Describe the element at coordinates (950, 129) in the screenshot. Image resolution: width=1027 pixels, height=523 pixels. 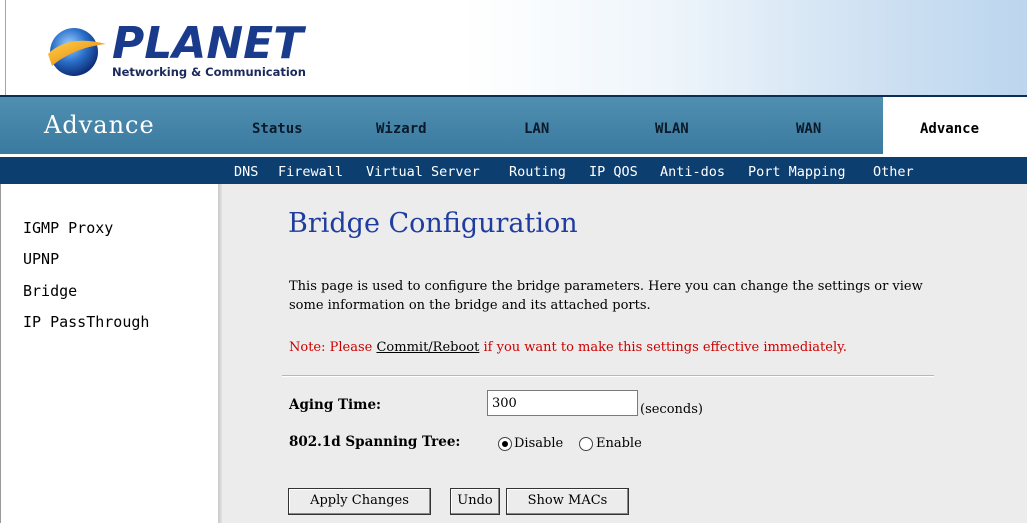
I see `tab-advance-label: Advance` at that location.